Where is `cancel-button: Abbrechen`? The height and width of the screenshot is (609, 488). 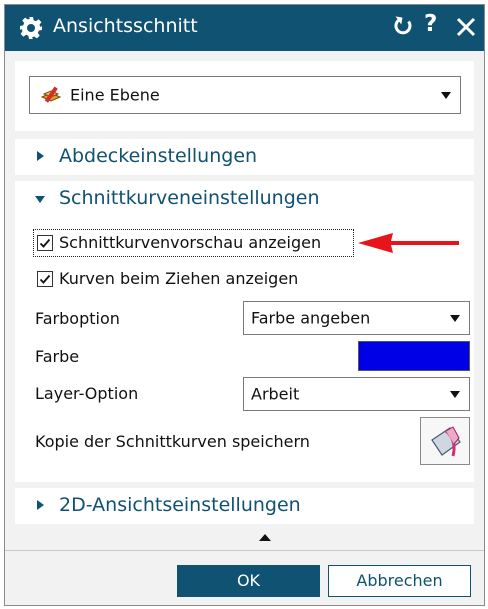 cancel-button: Abbrechen is located at coordinates (399, 581).